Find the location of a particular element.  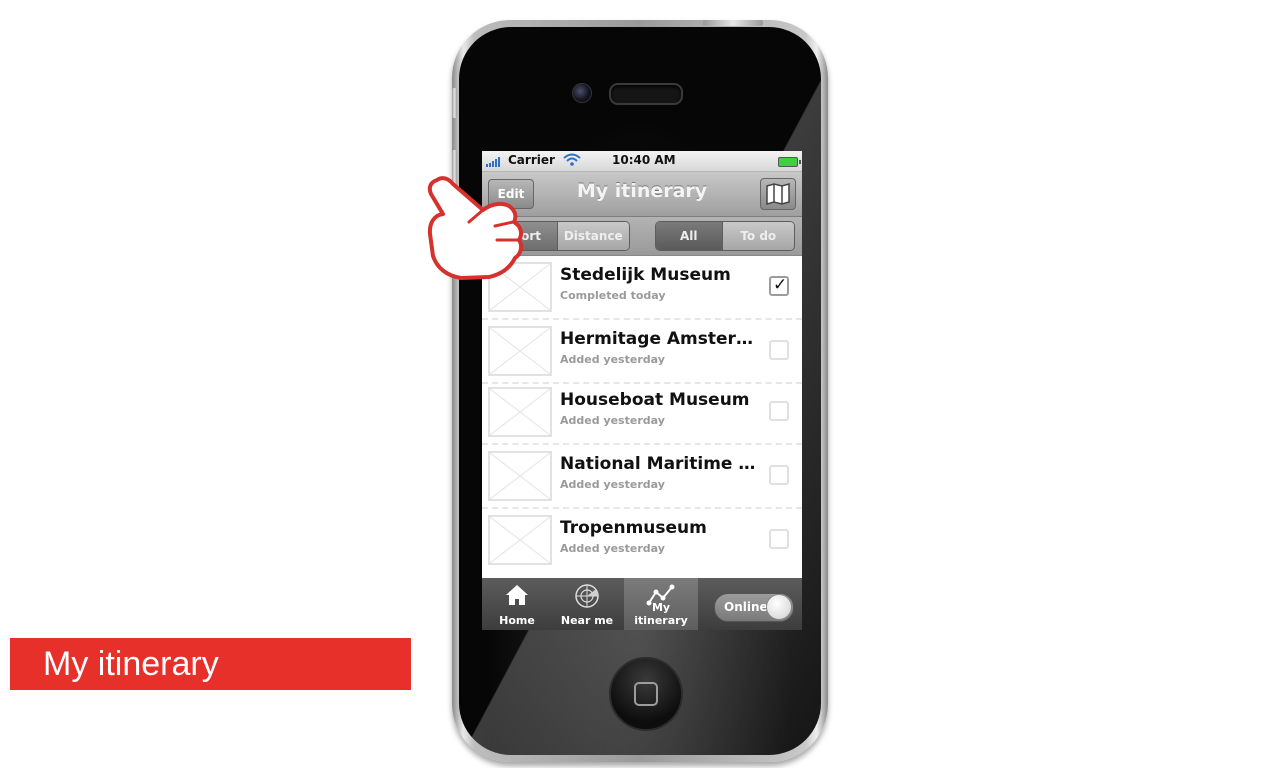

tab-bar: Home Near me My itinerary Online is located at coordinates (642, 604).